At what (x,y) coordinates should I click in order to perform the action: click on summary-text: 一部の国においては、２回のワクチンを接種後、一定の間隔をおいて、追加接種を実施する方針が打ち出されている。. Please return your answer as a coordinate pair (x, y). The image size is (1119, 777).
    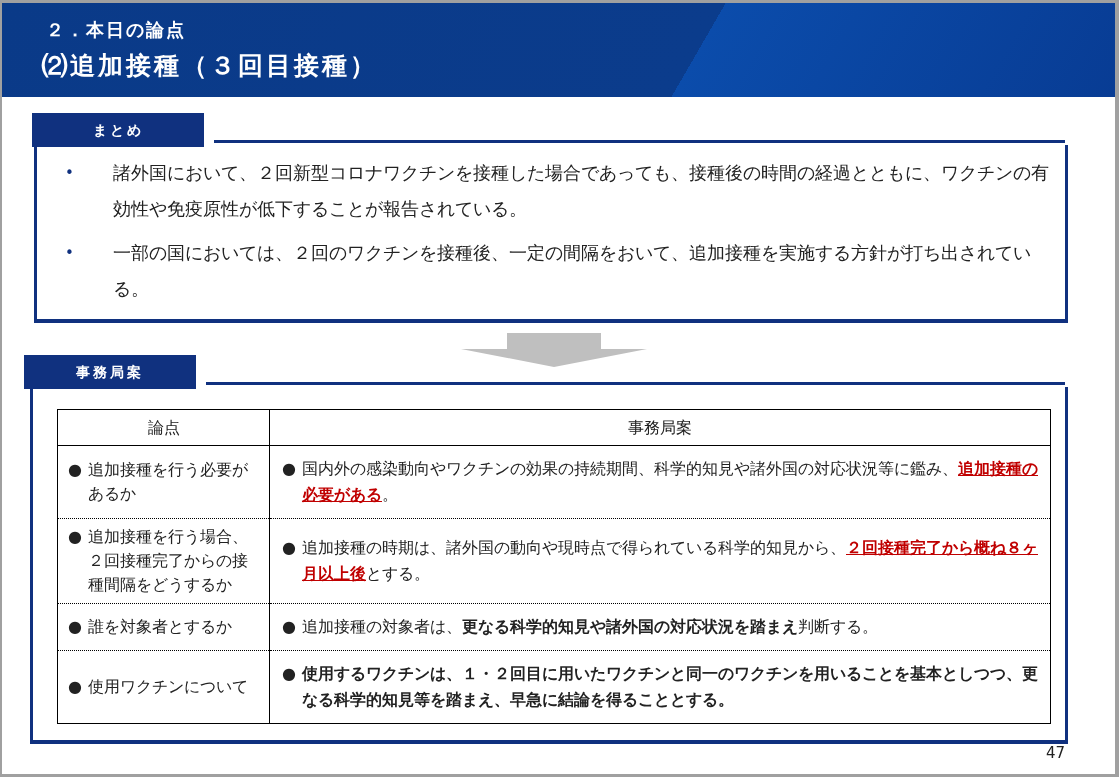
    Looking at the image, I should click on (572, 271).